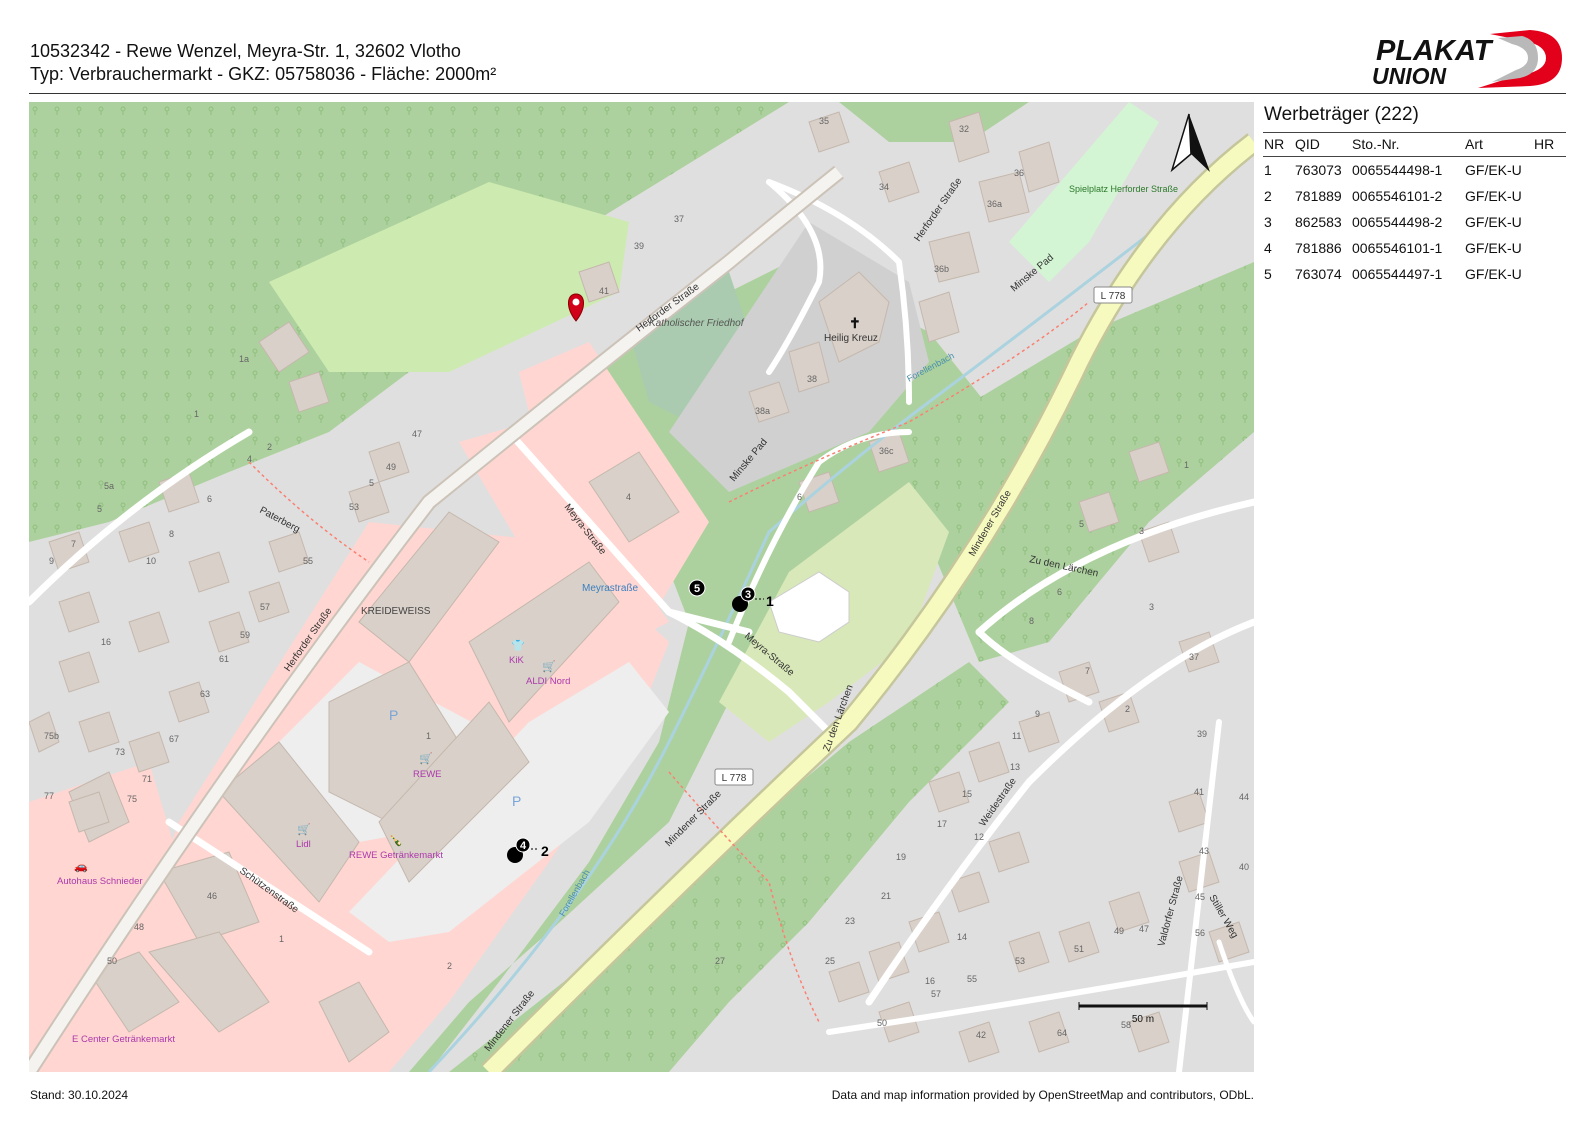 This screenshot has width=1587, height=1123. I want to click on house-number: 11, so click(1016, 736).